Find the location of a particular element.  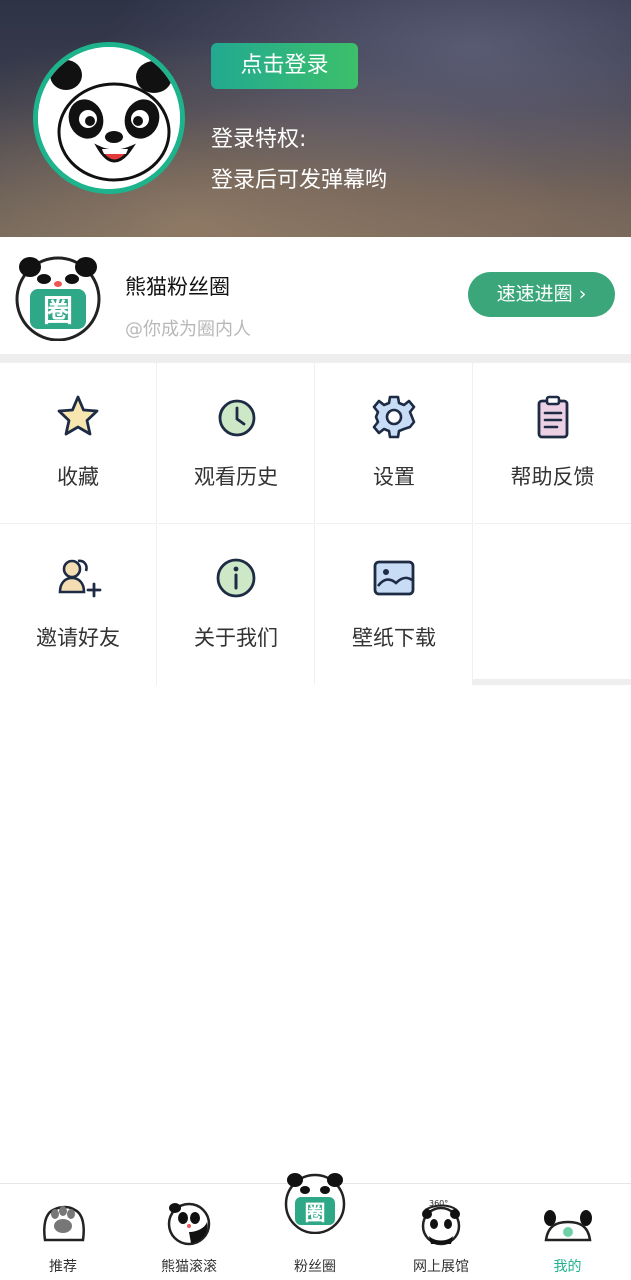

panda-me-icon is located at coordinates (567, 1226).